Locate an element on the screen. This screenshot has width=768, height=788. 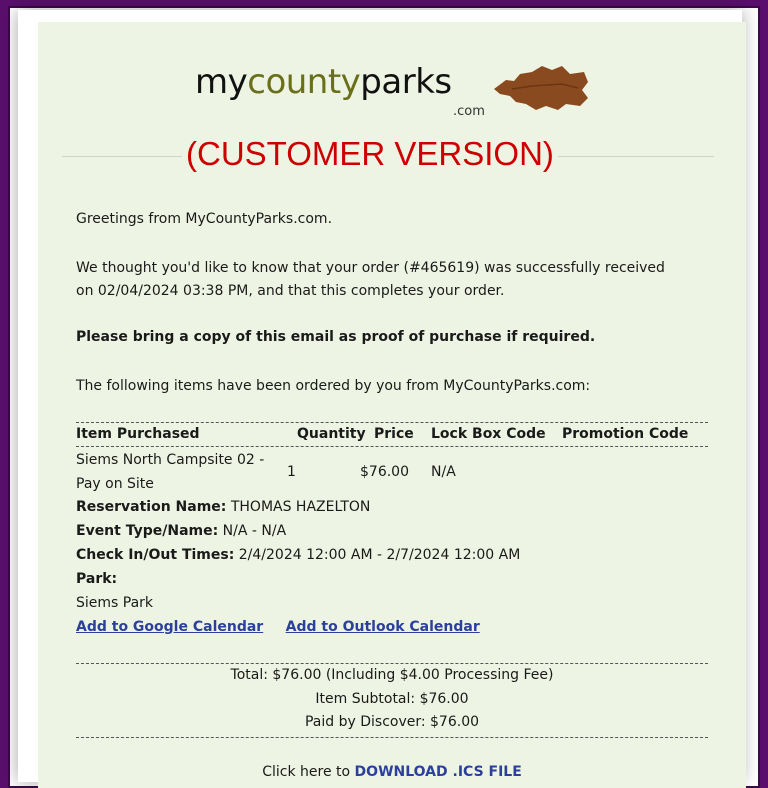
park-value: Siems Park is located at coordinates (115, 603).